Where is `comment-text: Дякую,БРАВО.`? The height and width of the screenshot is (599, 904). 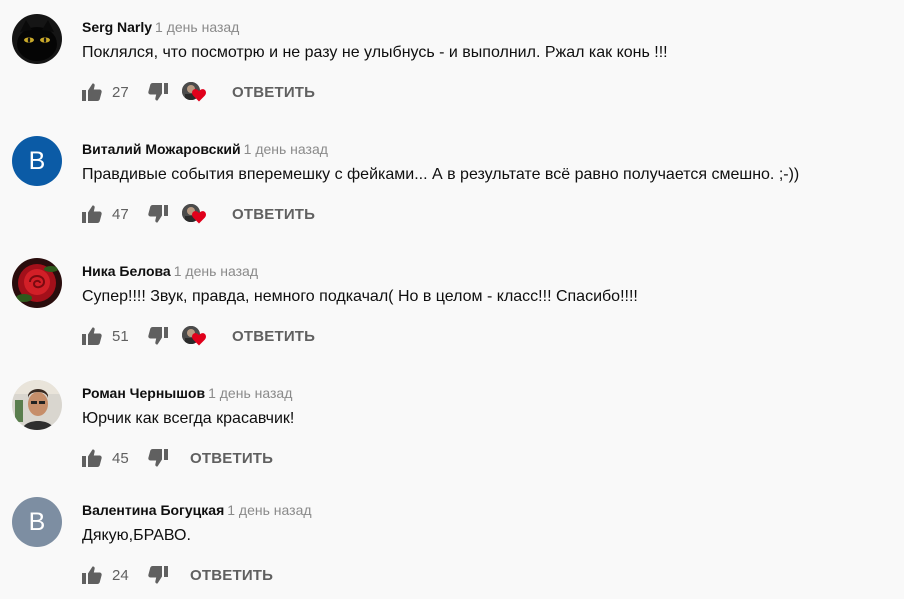 comment-text: Дякую,БРАВО. is located at coordinates (136, 535).